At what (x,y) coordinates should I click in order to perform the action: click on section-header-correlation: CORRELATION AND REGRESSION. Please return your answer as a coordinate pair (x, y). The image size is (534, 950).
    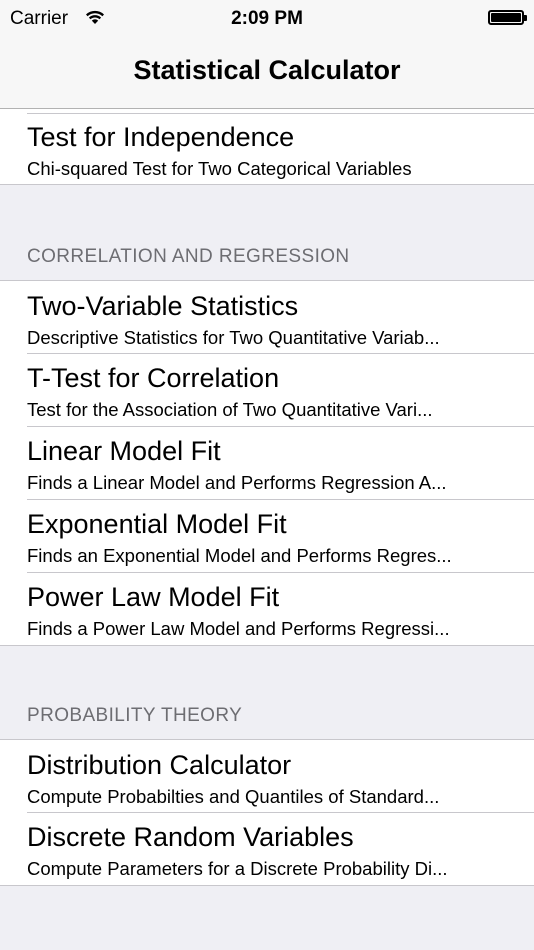
    Looking at the image, I should click on (267, 232).